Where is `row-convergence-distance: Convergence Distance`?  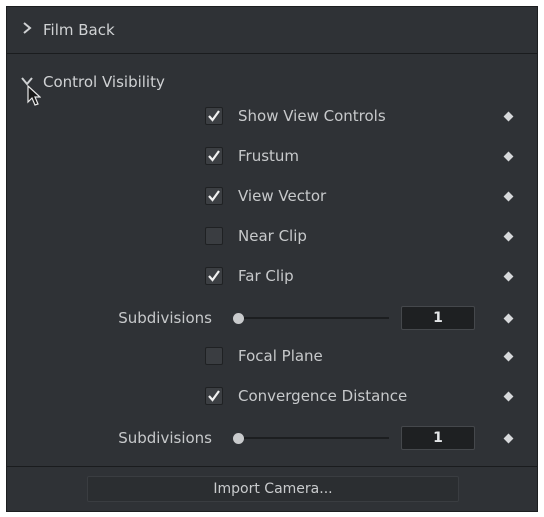
row-convergence-distance: Convergence Distance is located at coordinates (272, 396).